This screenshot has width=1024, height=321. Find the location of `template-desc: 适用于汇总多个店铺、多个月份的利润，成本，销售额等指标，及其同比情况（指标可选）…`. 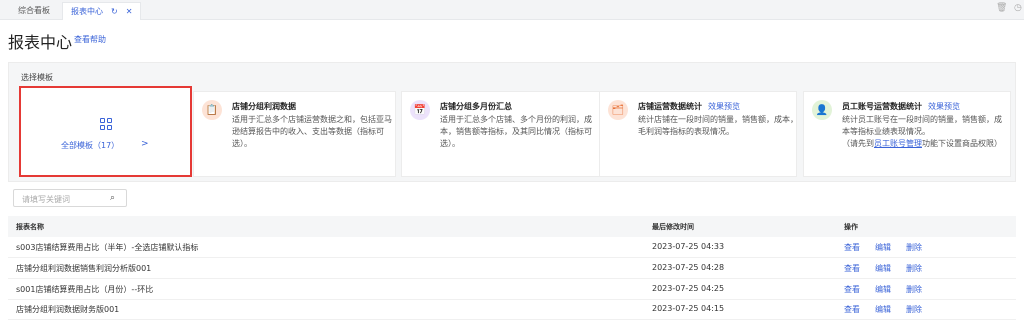

template-desc: 适用于汇总多个店铺、多个月份的利润，成本，销售额等指标，及其同比情况（指标可选）… is located at coordinates (516, 131).